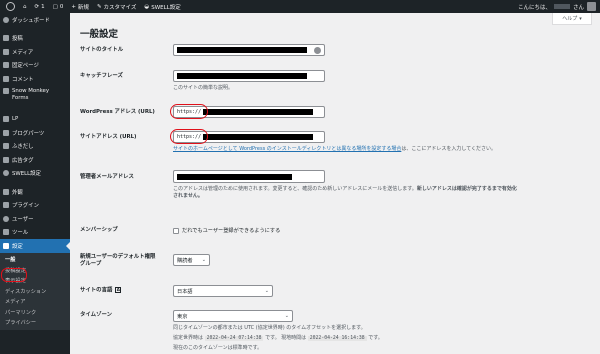 The image size is (600, 354). Describe the element at coordinates (185, 260) in the screenshot. I see `default-role-value: 購読者` at that location.